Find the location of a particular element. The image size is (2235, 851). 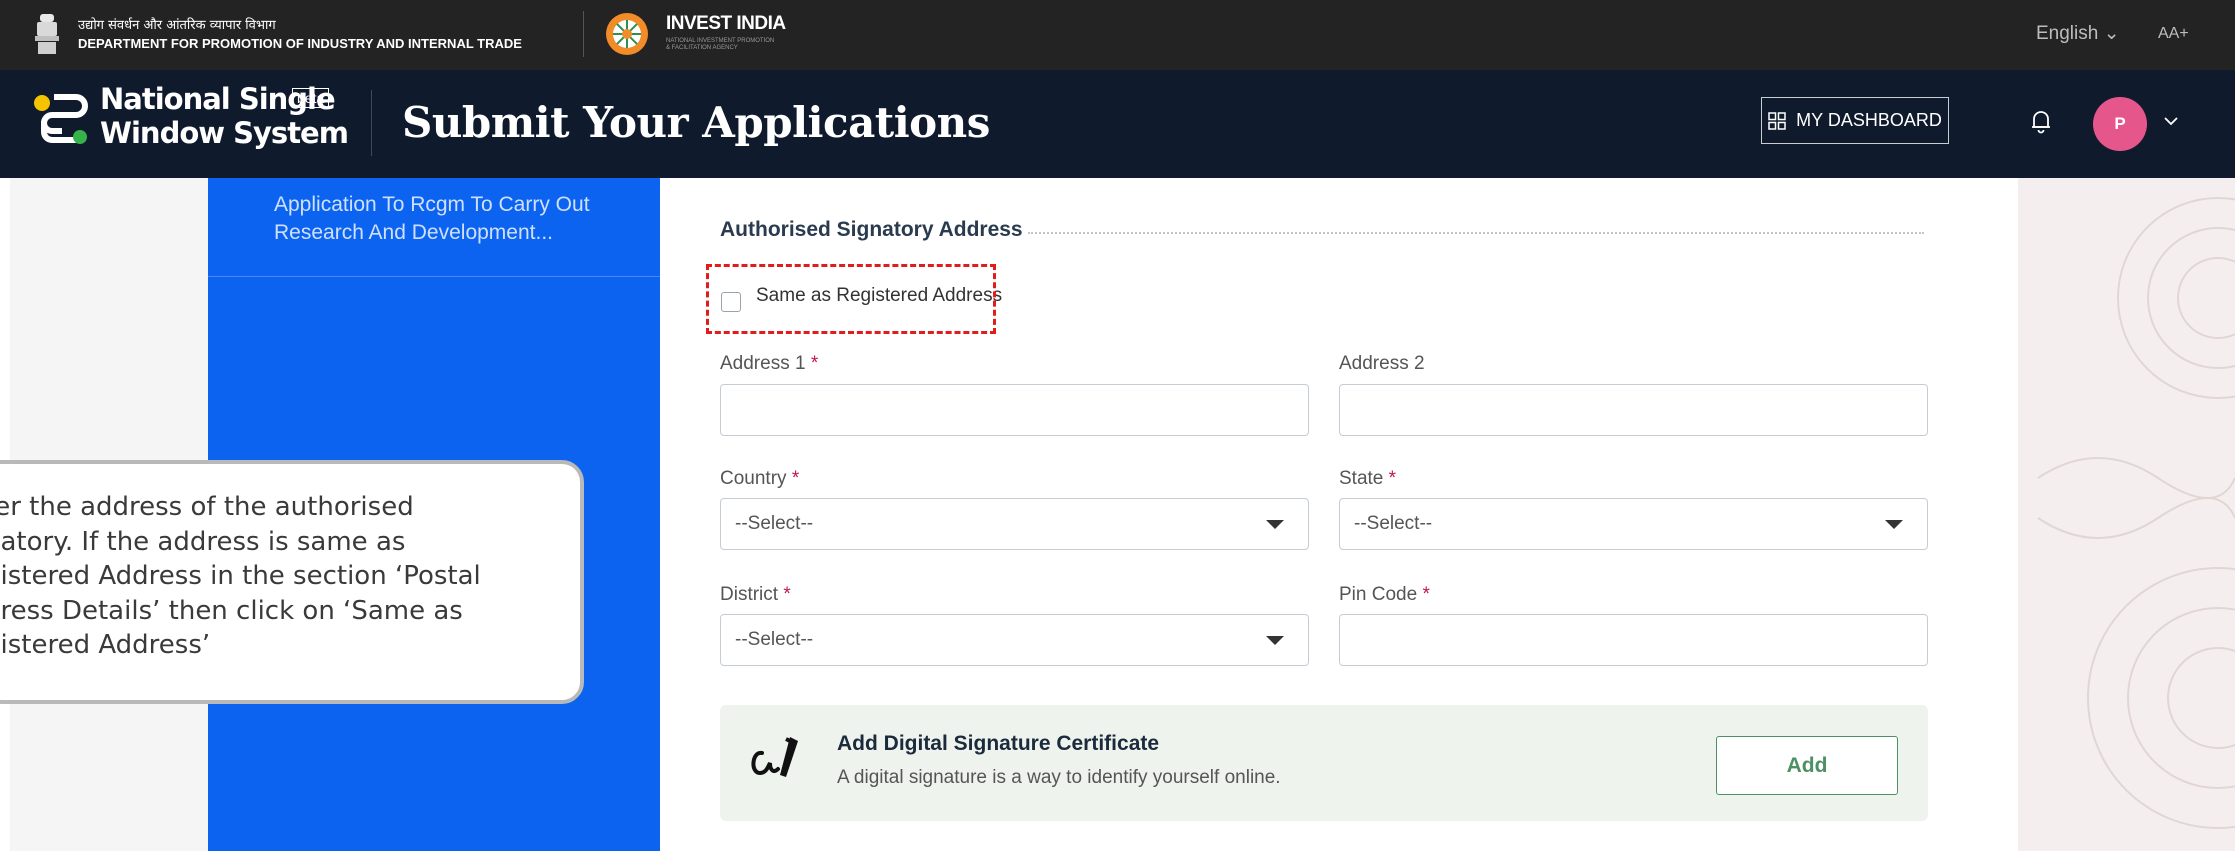

signature-pen-icon is located at coordinates (774, 757).